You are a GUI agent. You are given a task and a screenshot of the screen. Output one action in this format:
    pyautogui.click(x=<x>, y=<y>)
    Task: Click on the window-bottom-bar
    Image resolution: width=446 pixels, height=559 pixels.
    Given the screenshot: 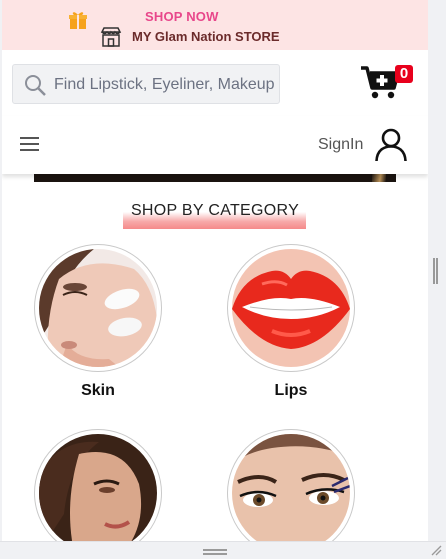 What is the action you would take?
    pyautogui.click(x=223, y=550)
    